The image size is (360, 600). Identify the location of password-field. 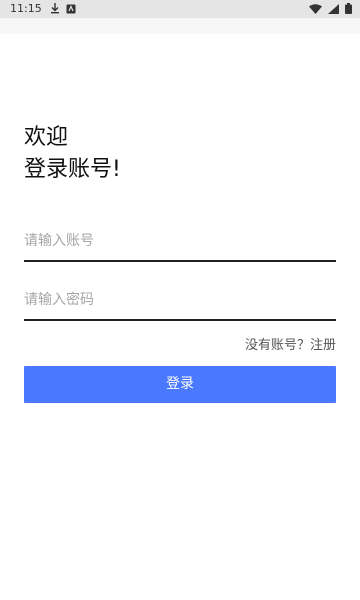
(180, 301).